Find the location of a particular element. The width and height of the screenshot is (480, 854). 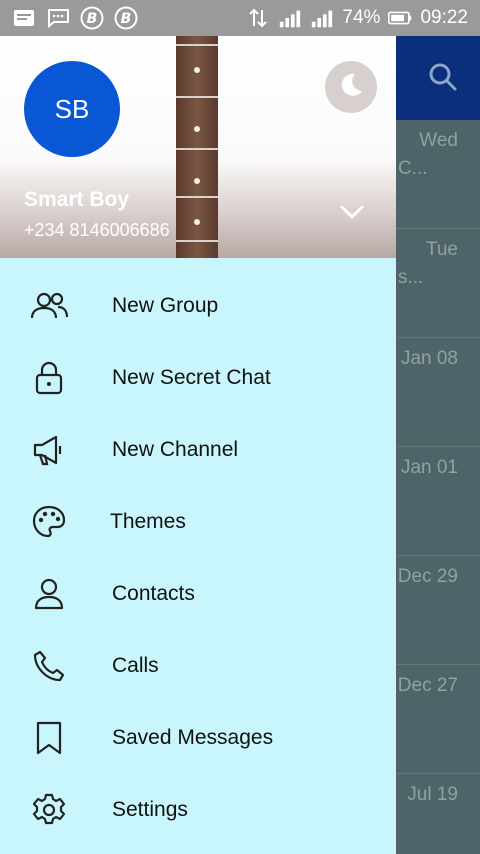

clock: 09:22 is located at coordinates (444, 17).